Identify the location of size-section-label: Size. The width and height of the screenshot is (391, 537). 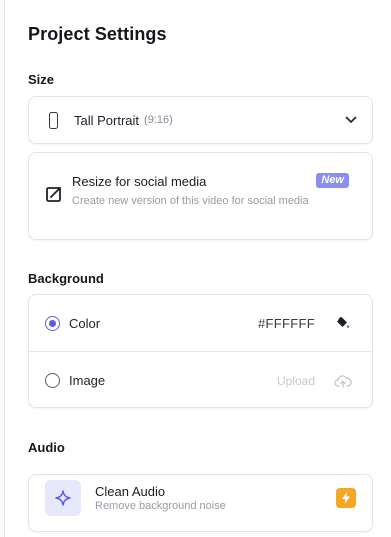
(41, 79).